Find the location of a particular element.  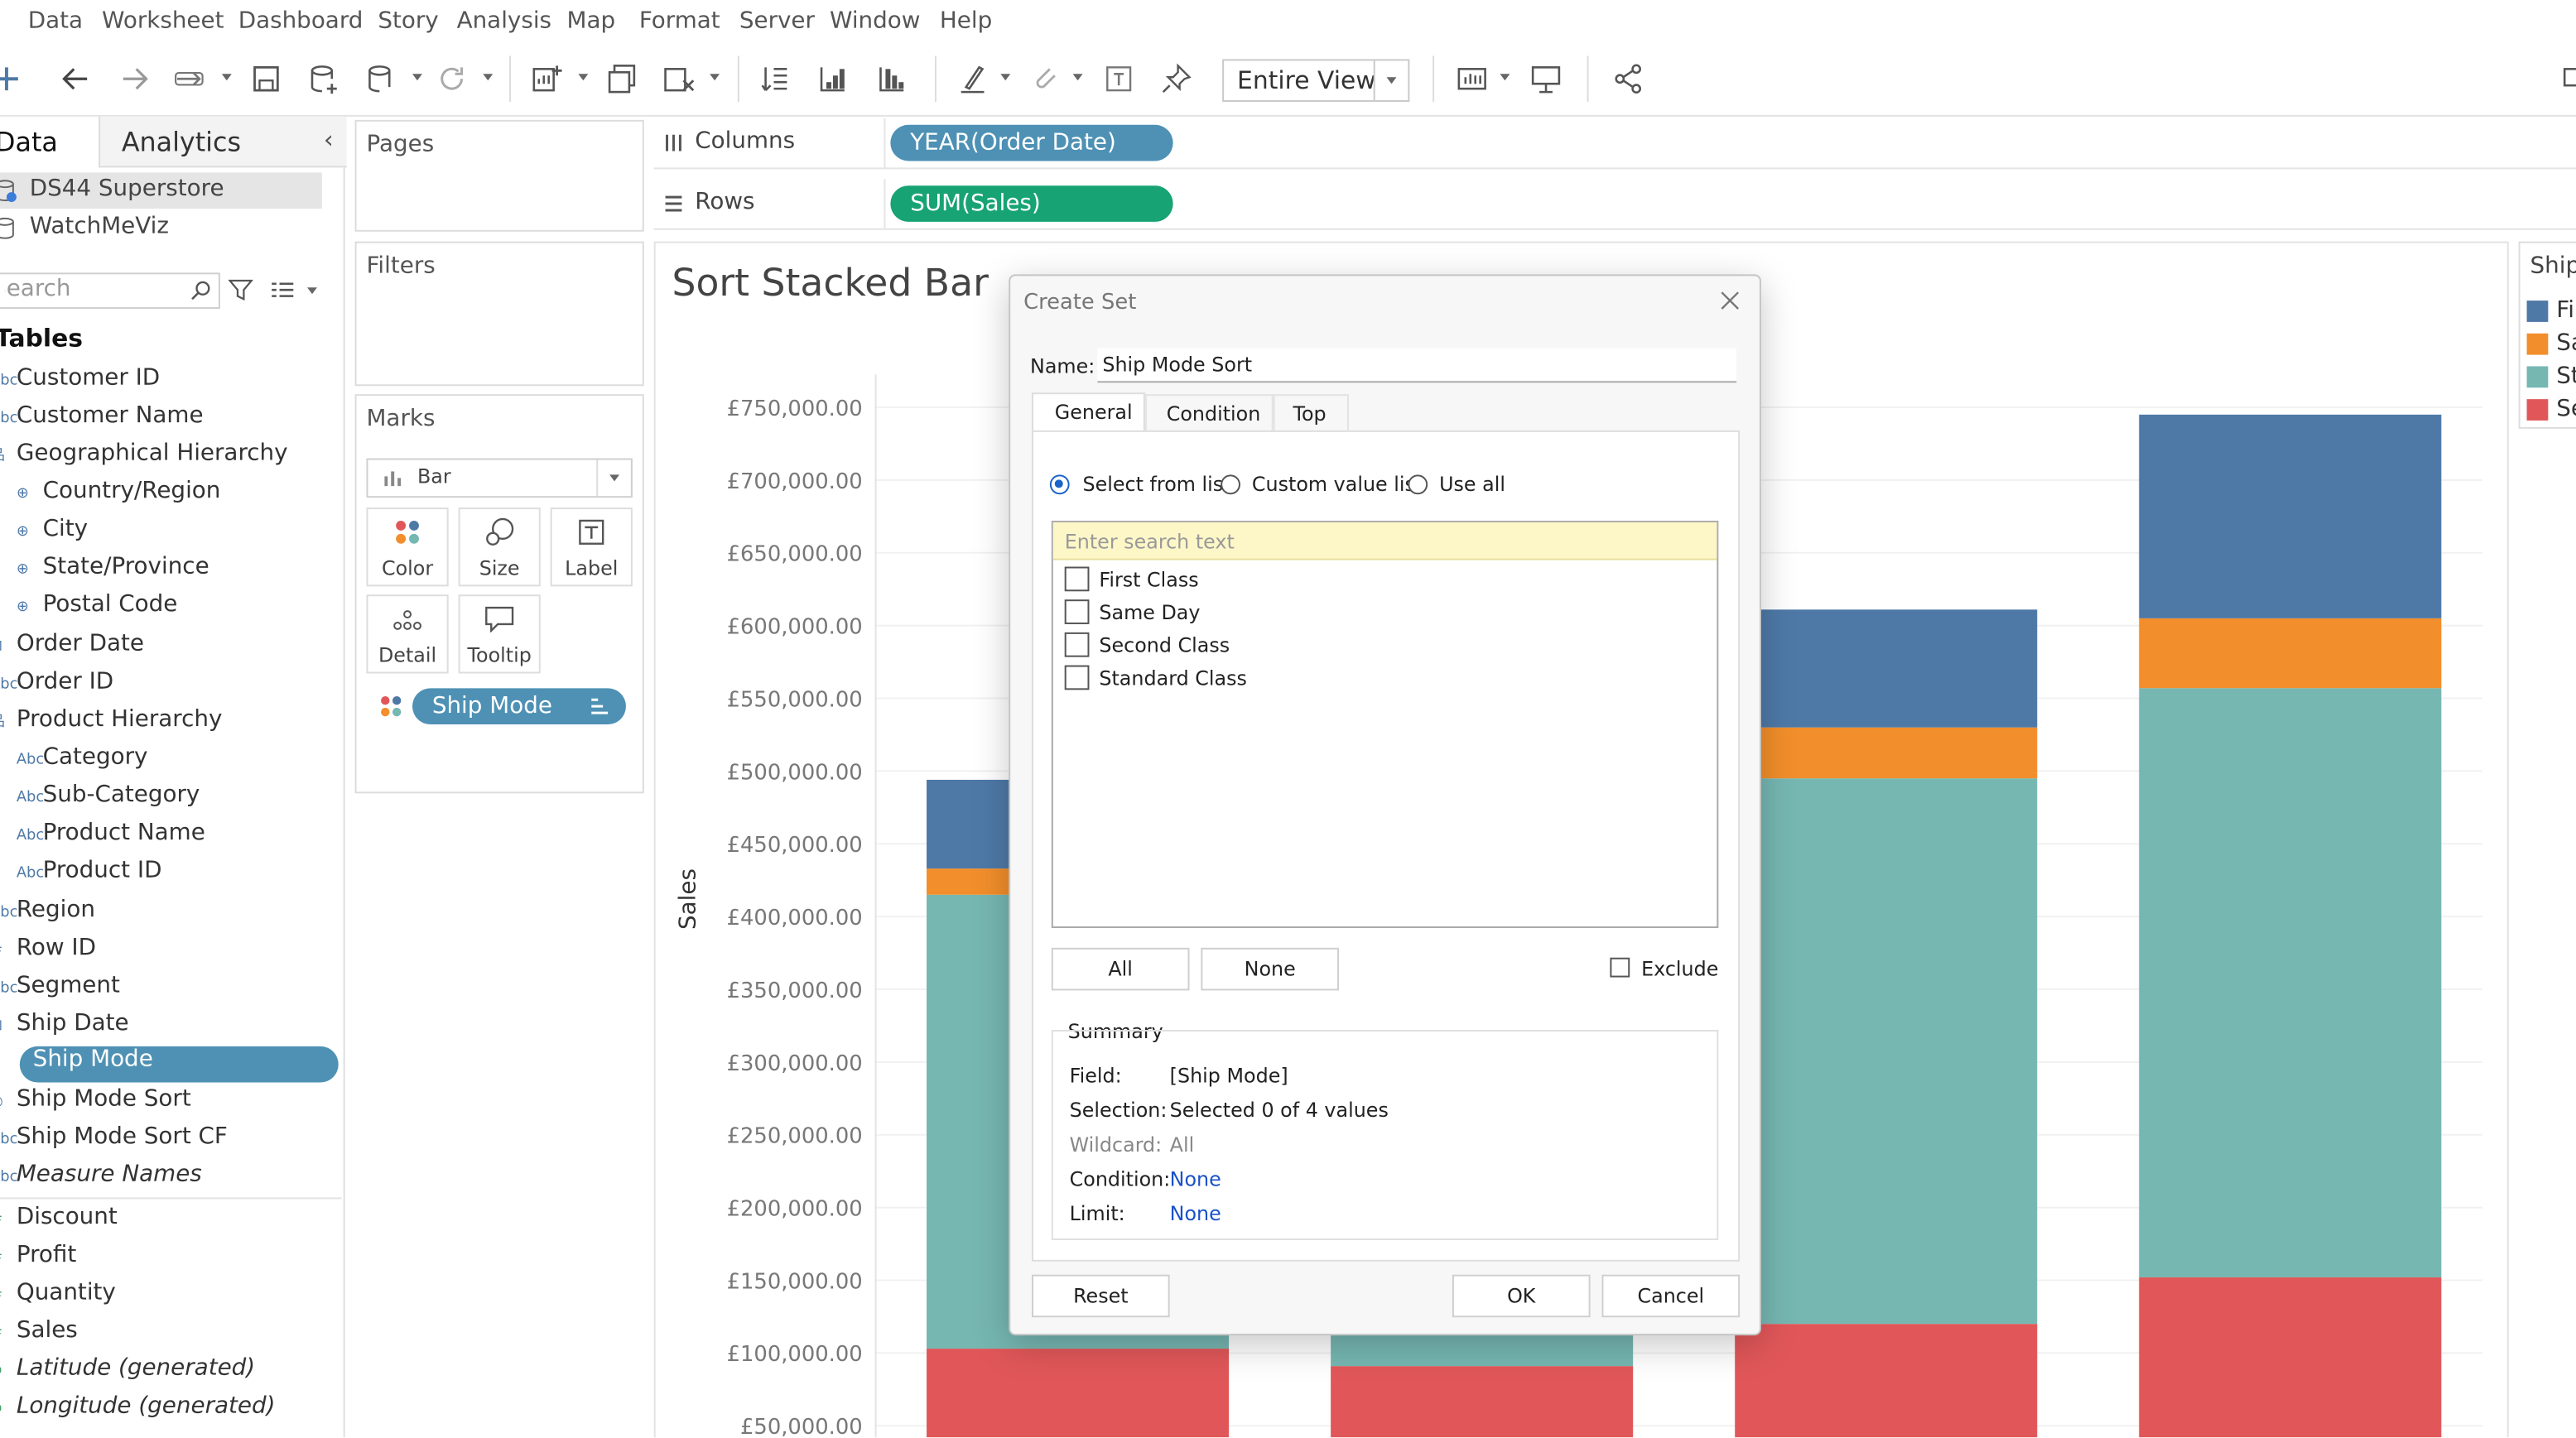

show-cards-icon is located at coordinates (1472, 78).